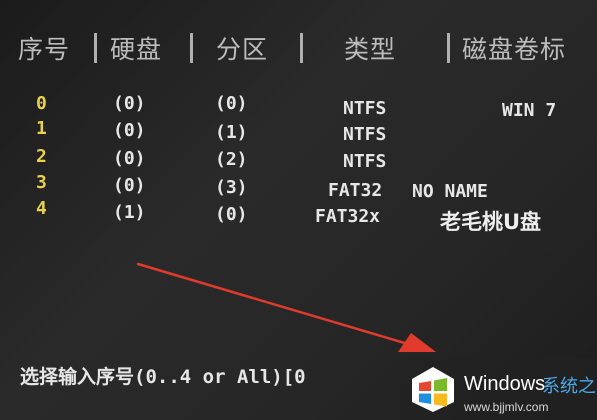 The image size is (597, 420). I want to click on red-arrow-icon, so click(286, 307).